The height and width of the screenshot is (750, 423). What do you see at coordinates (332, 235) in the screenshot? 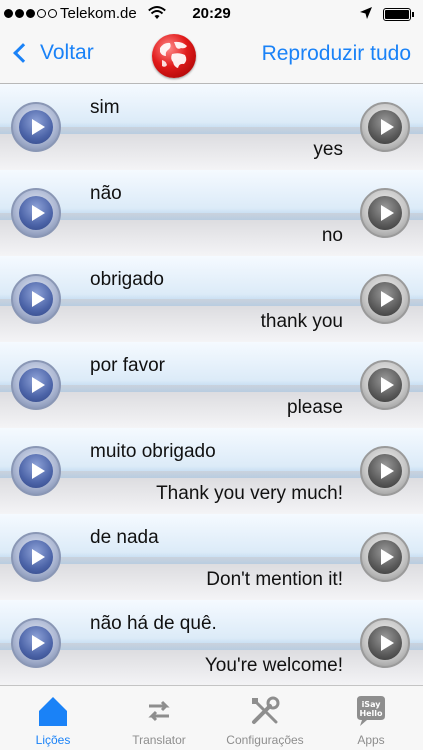
I see `target-phrase: no` at bounding box center [332, 235].